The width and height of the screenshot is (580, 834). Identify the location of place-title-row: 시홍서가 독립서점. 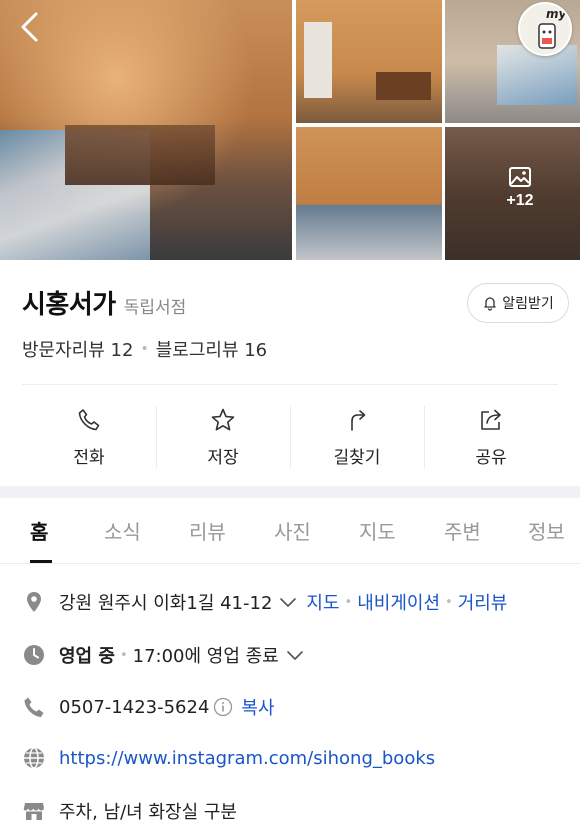
(104, 302).